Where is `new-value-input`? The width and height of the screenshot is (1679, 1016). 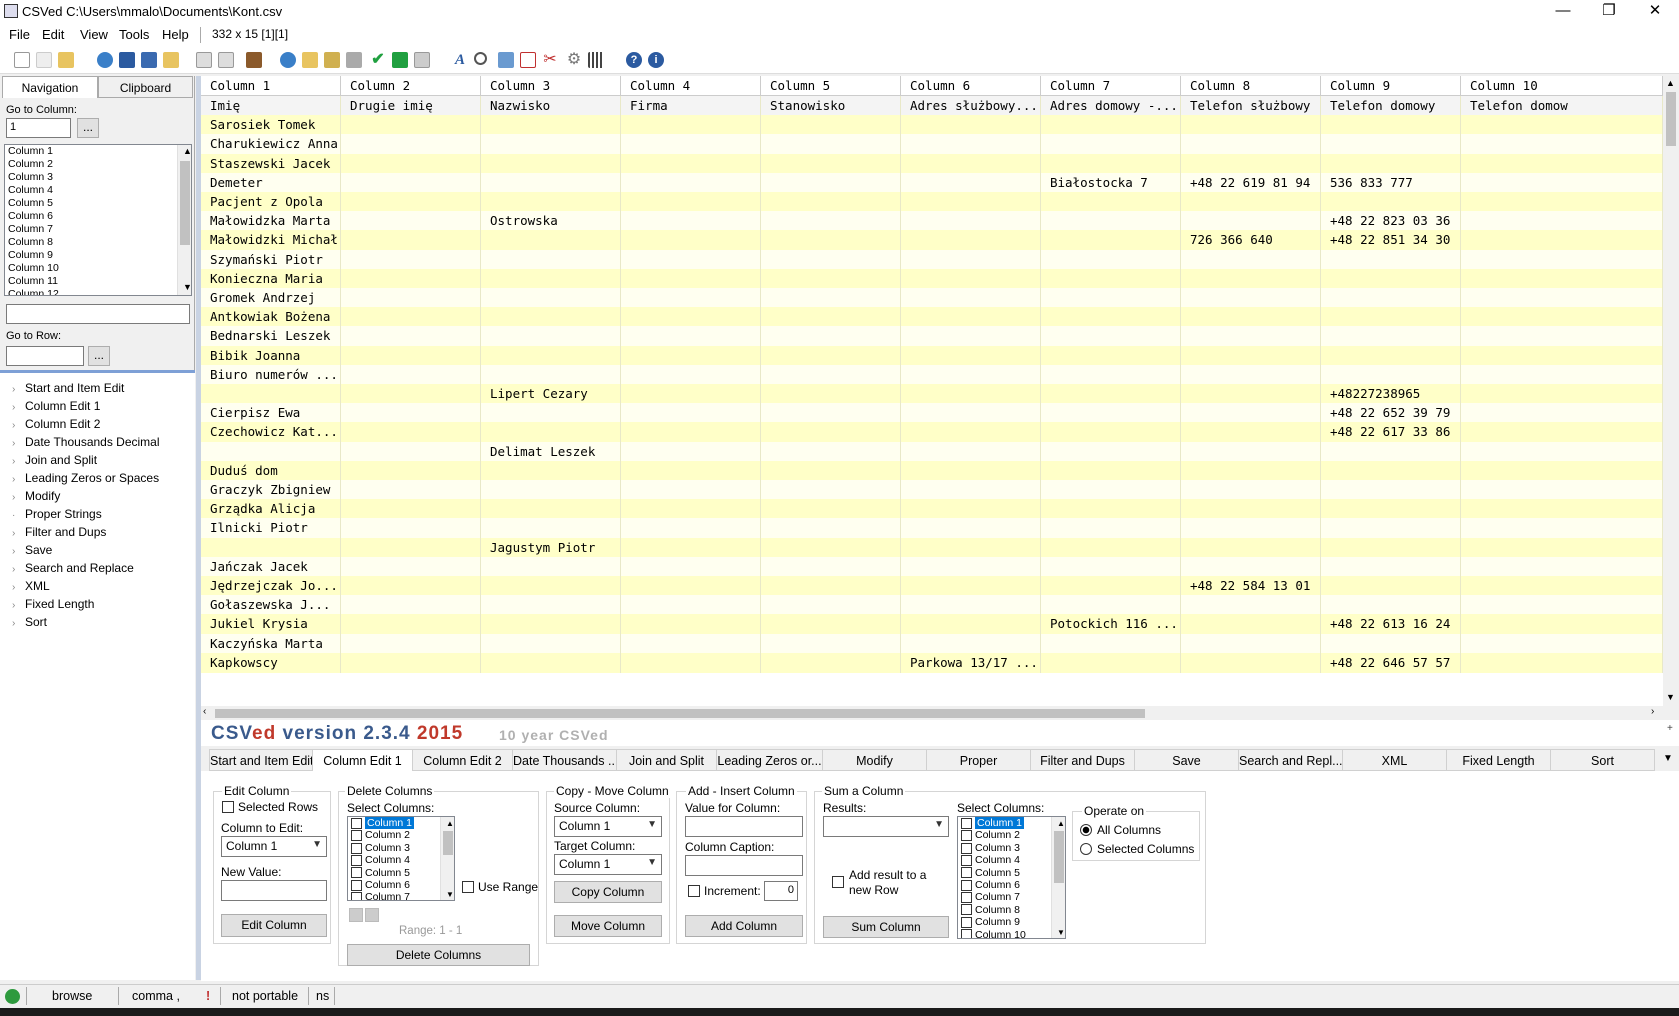 new-value-input is located at coordinates (274, 890).